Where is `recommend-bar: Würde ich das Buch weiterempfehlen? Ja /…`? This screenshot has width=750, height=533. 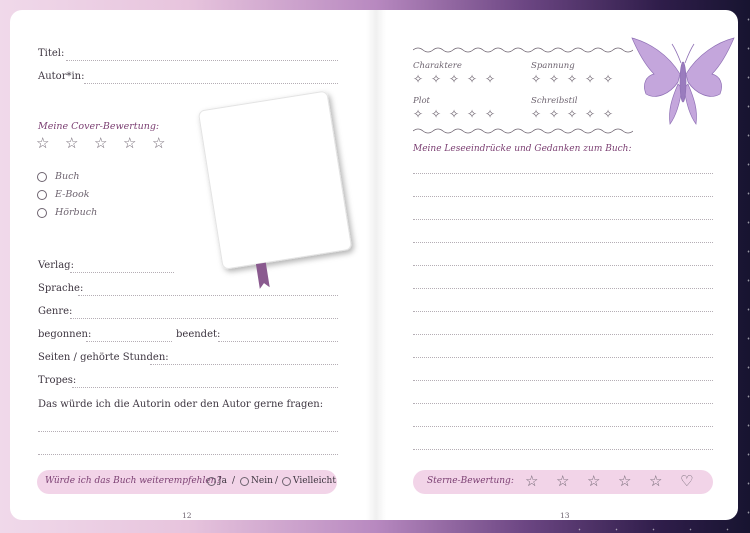
recommend-bar: Würde ich das Buch weiterempfehlen? Ja /… is located at coordinates (187, 482).